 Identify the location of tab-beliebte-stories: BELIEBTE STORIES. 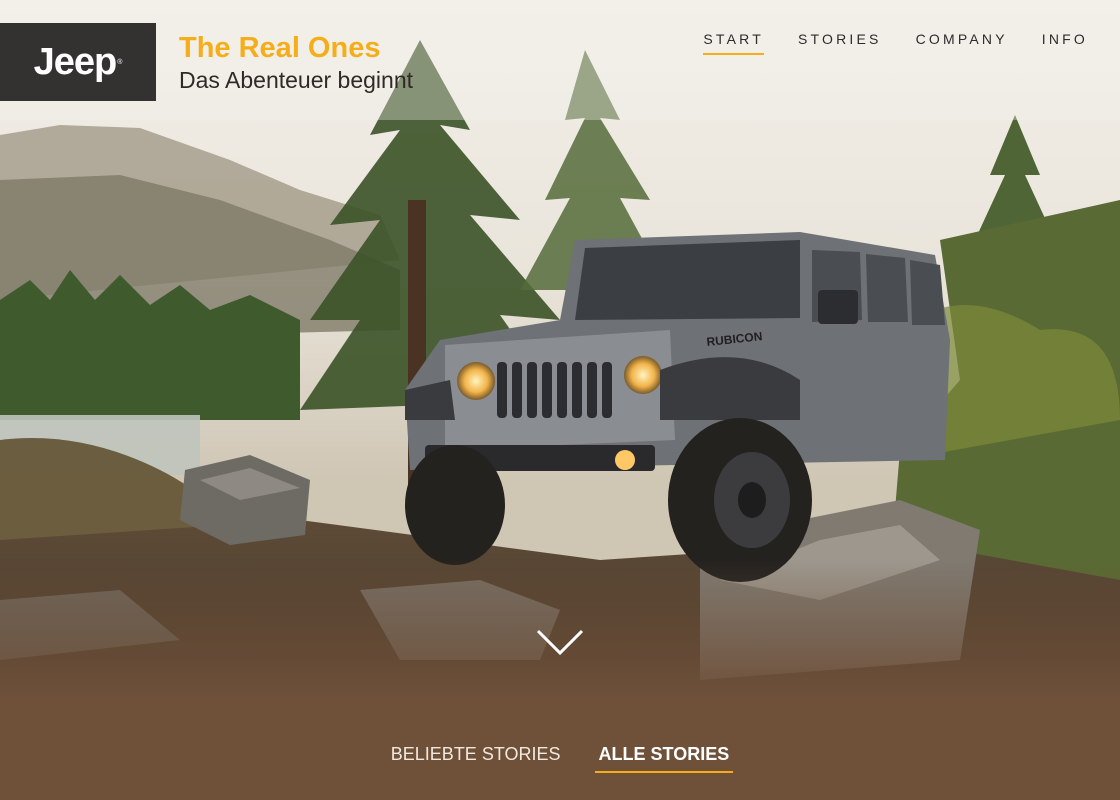
(476, 758).